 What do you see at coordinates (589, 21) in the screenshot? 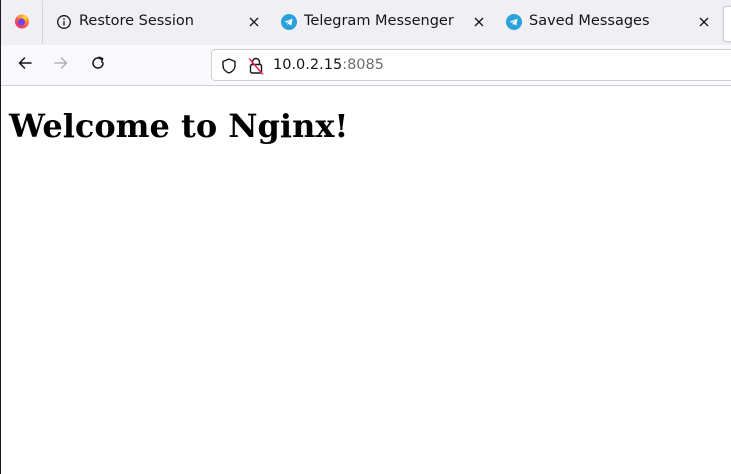
I see `tab-label: Saved Messages` at bounding box center [589, 21].